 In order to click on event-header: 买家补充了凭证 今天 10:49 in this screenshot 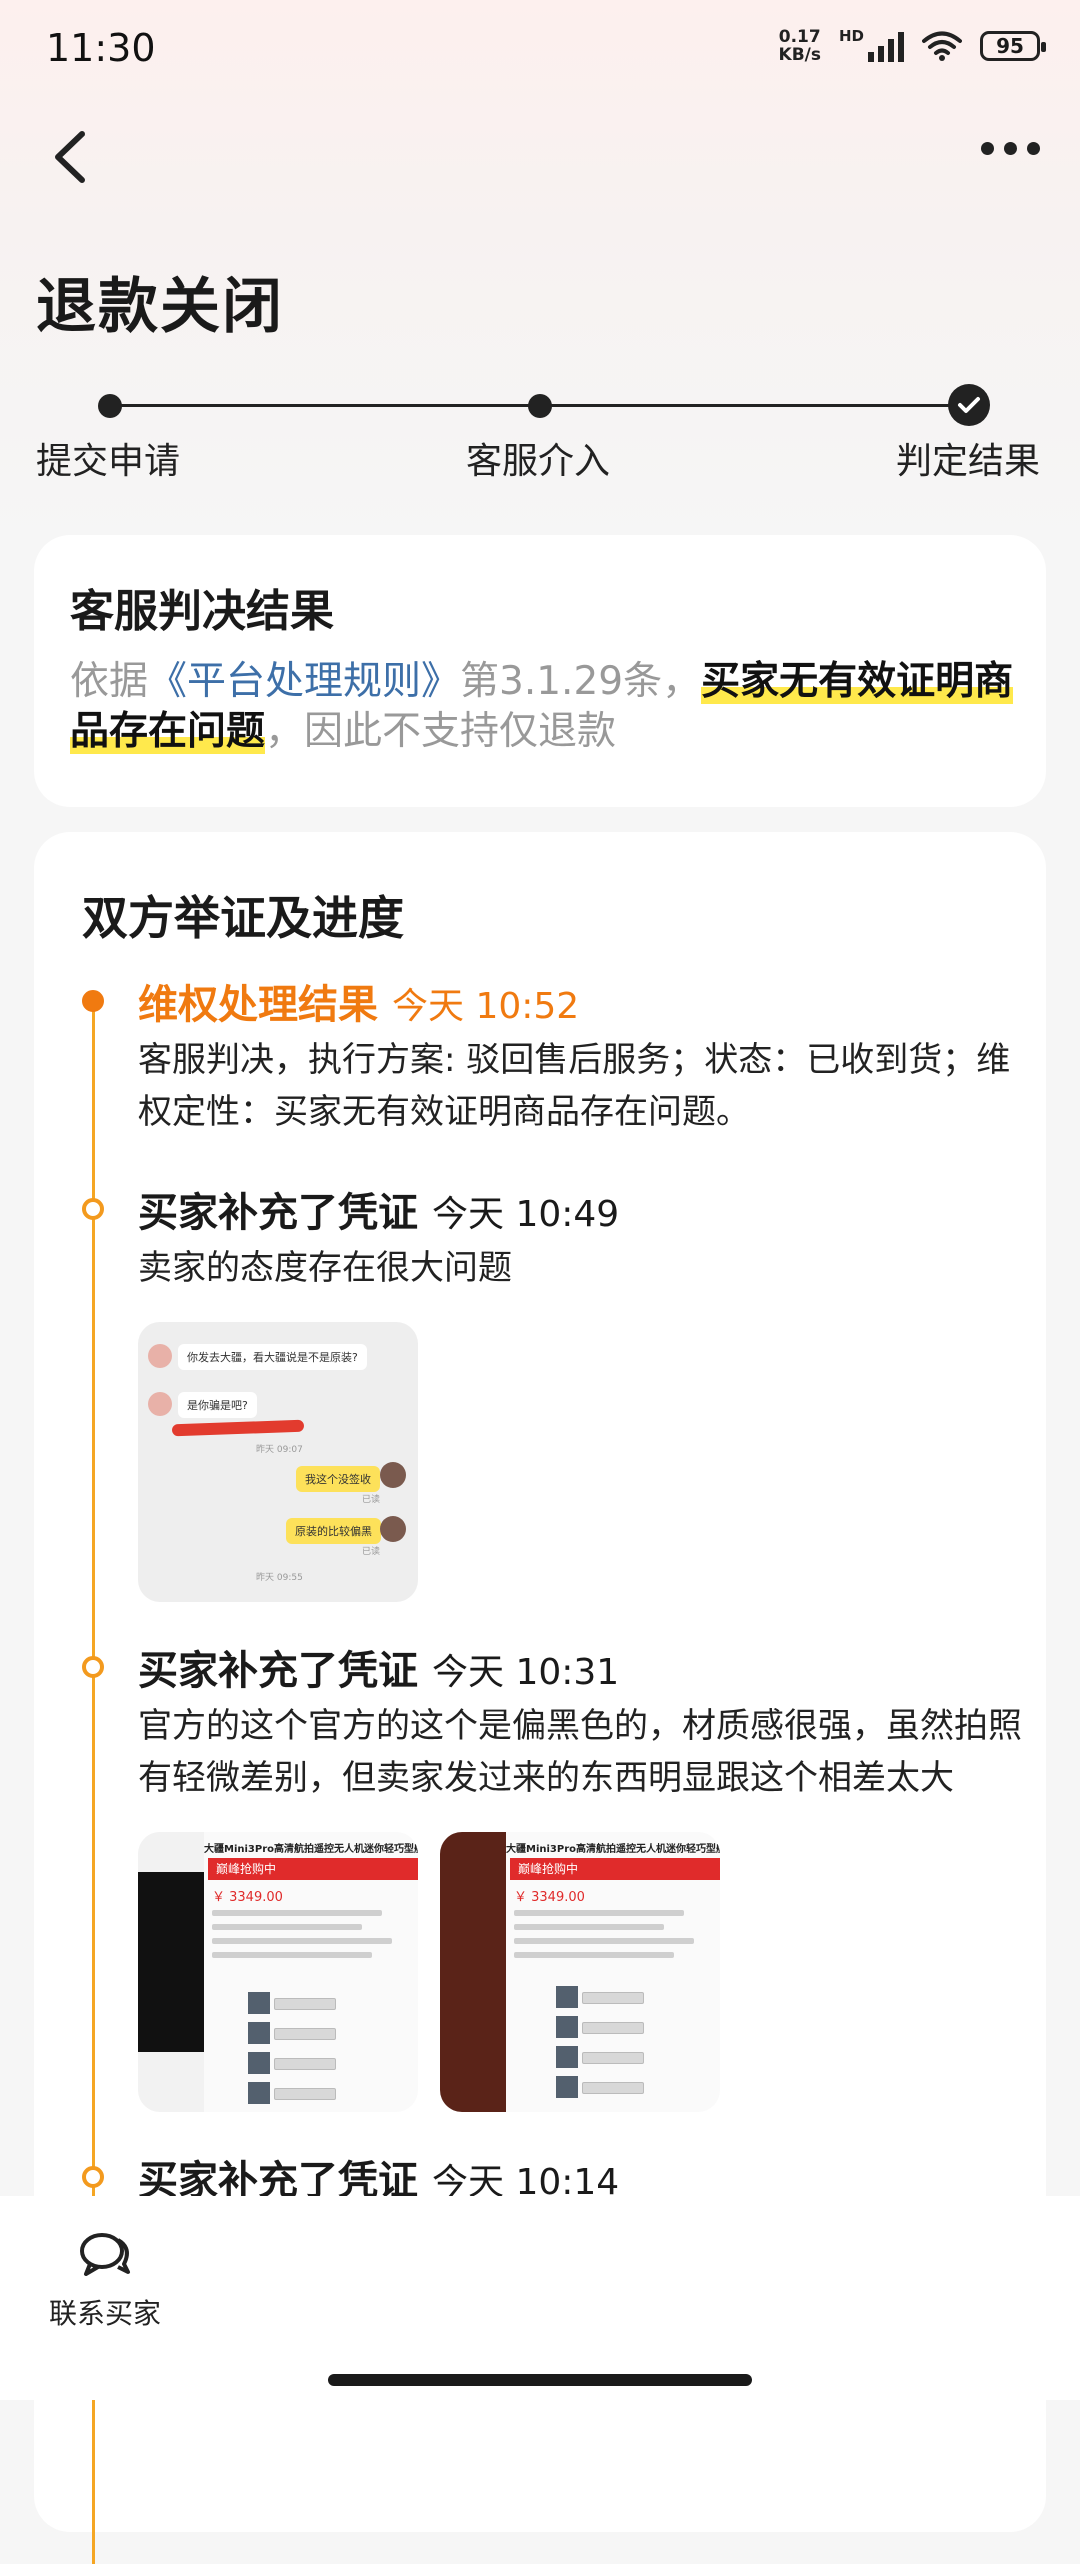, I will do `click(379, 1213)`.